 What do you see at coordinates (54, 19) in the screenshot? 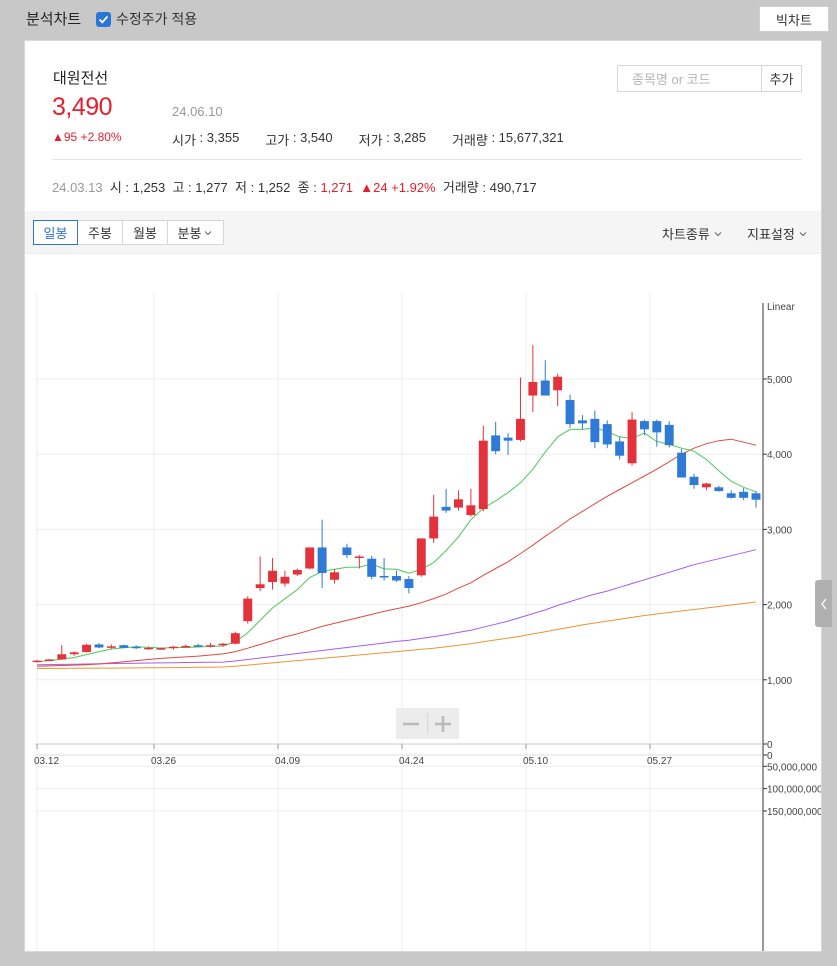
I see `page-title: 분석차트` at bounding box center [54, 19].